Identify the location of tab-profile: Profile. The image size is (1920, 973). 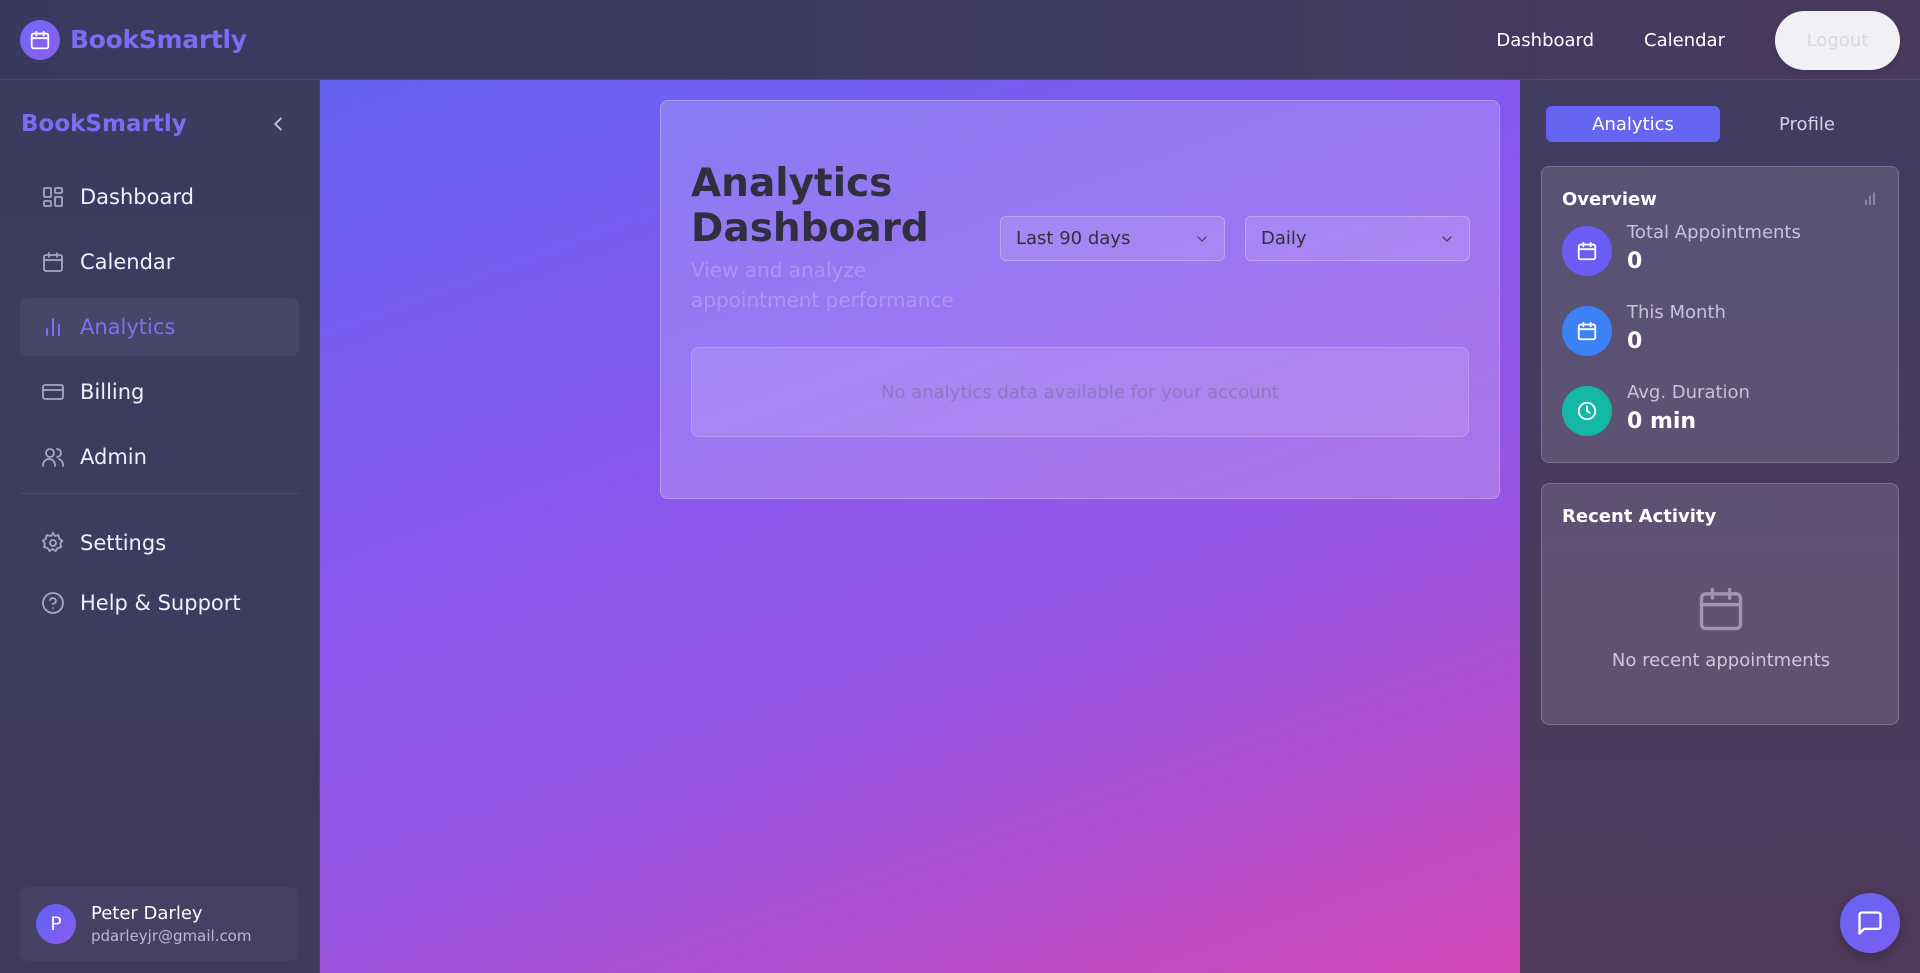
(1807, 124).